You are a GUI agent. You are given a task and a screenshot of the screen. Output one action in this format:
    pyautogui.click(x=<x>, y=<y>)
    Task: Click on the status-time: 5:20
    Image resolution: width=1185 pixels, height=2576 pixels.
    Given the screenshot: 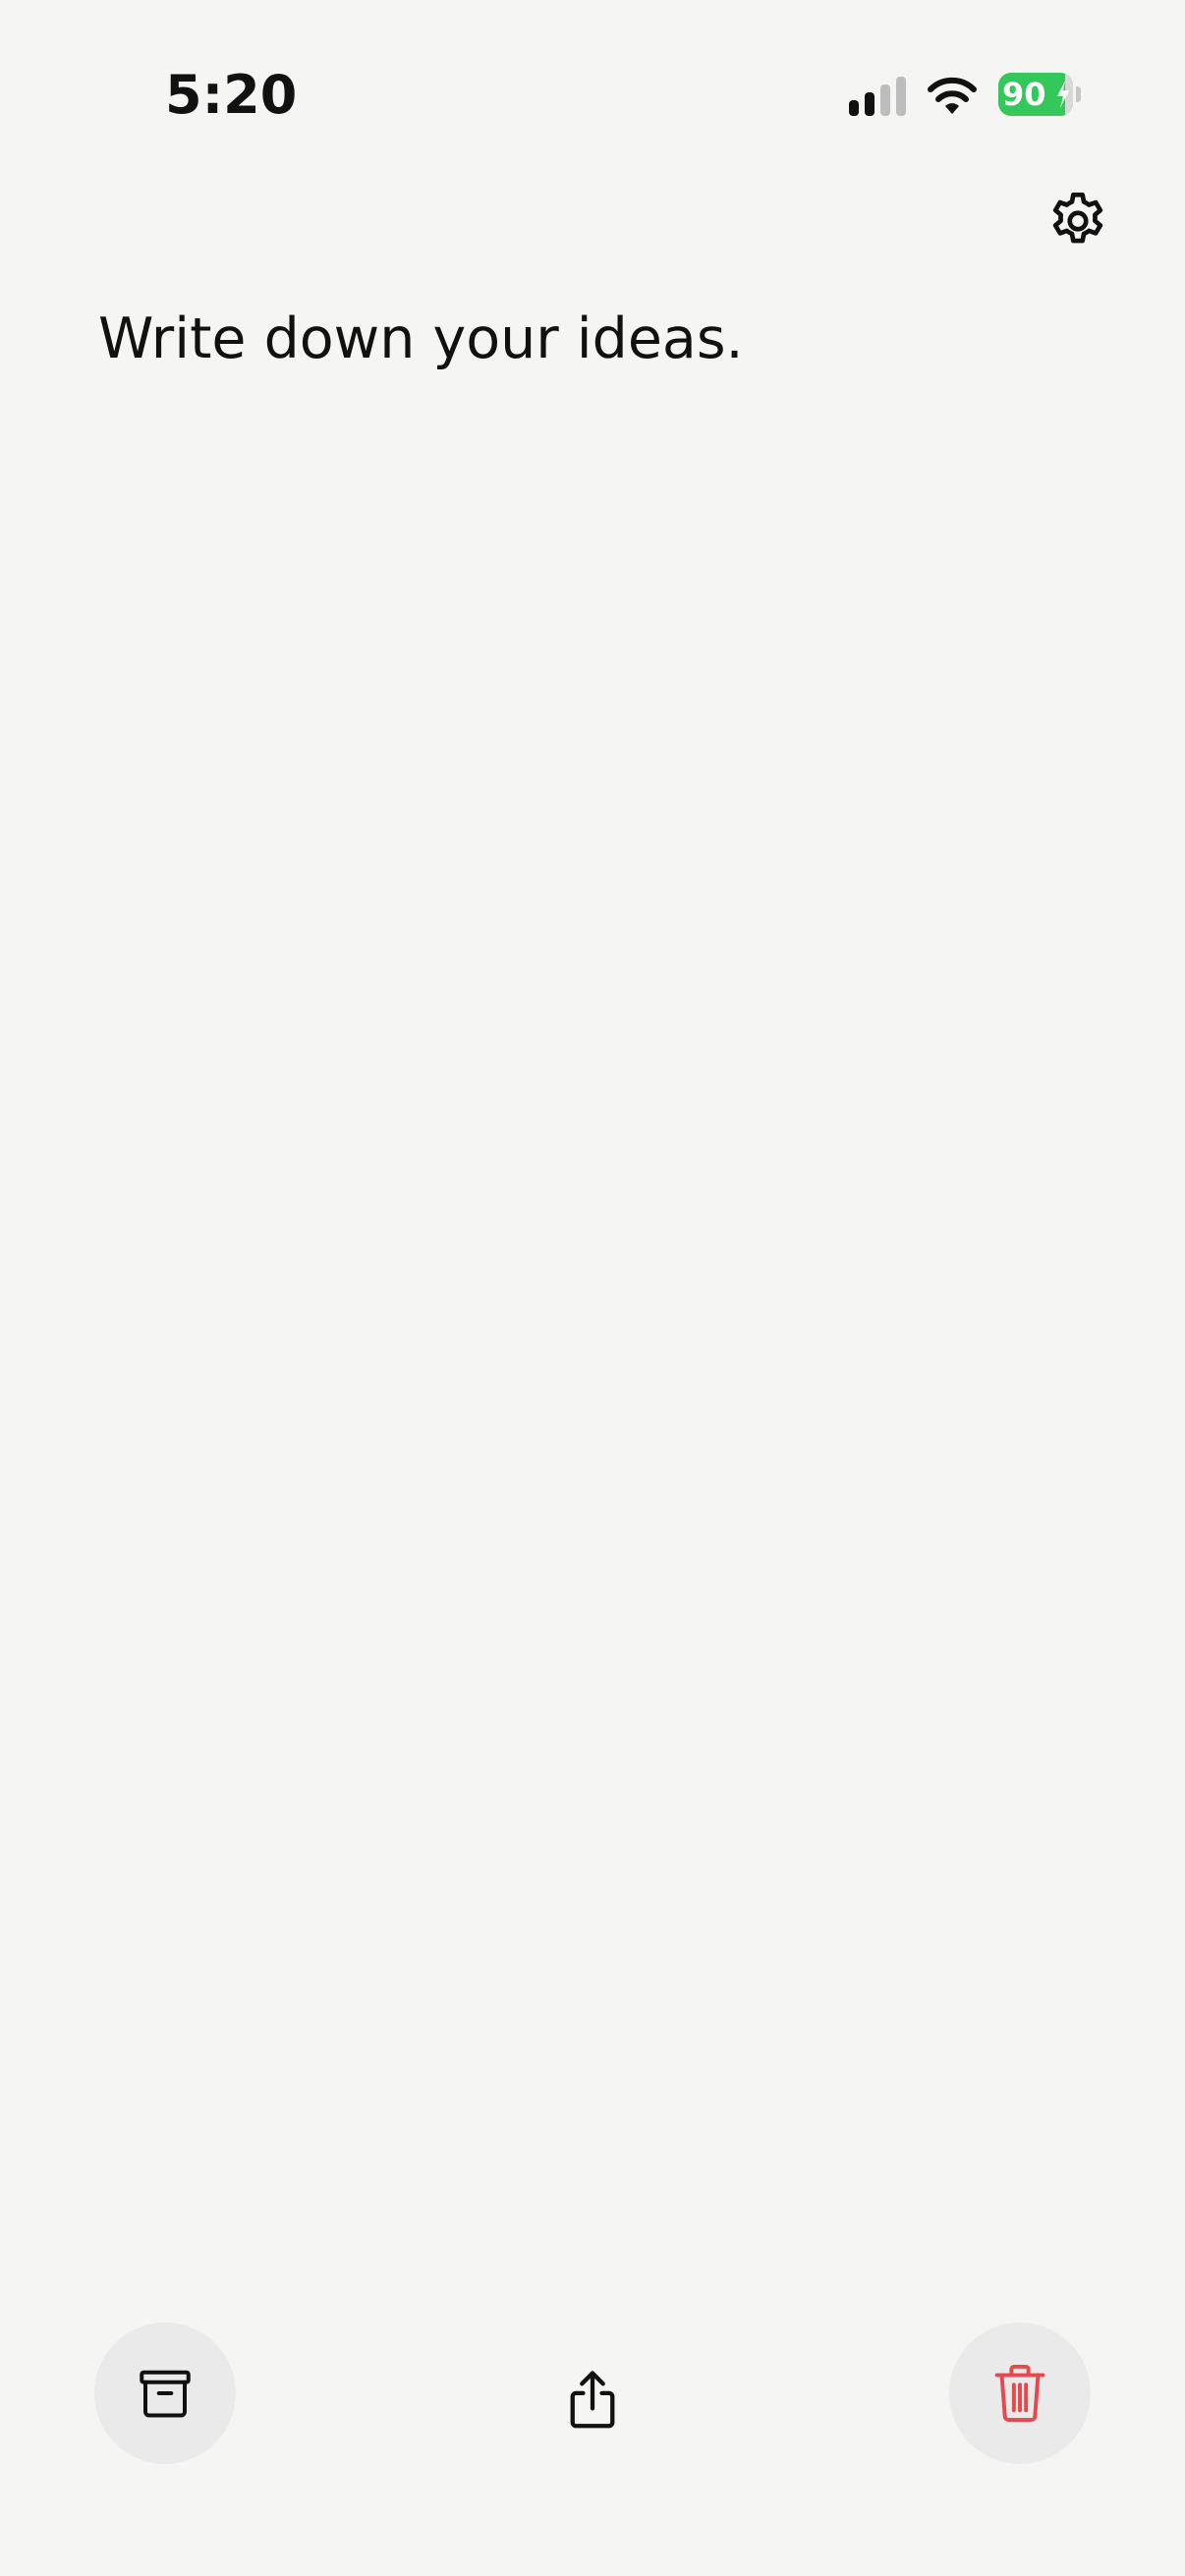 What is the action you would take?
    pyautogui.click(x=232, y=95)
    